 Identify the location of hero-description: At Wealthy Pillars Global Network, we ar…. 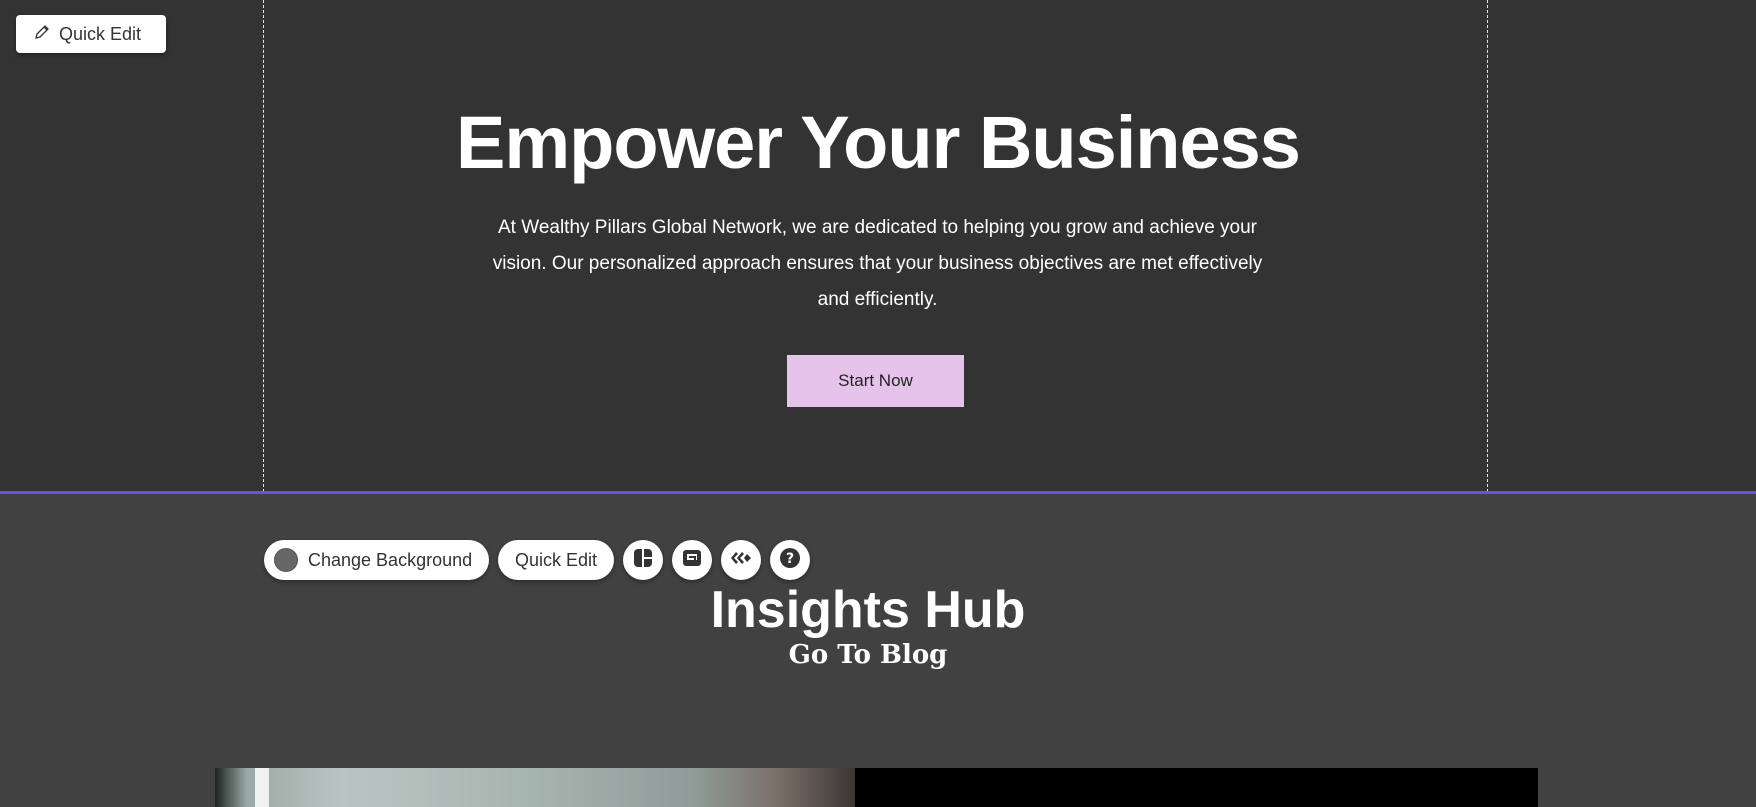
(877, 263).